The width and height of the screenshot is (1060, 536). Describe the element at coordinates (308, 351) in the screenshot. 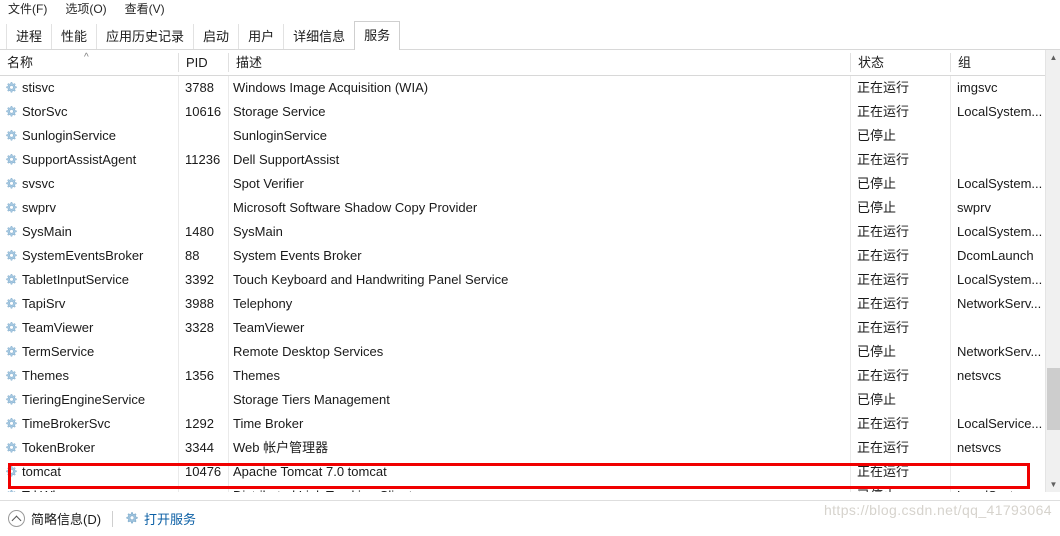

I see `cell-description: Remote Desktop Services` at that location.